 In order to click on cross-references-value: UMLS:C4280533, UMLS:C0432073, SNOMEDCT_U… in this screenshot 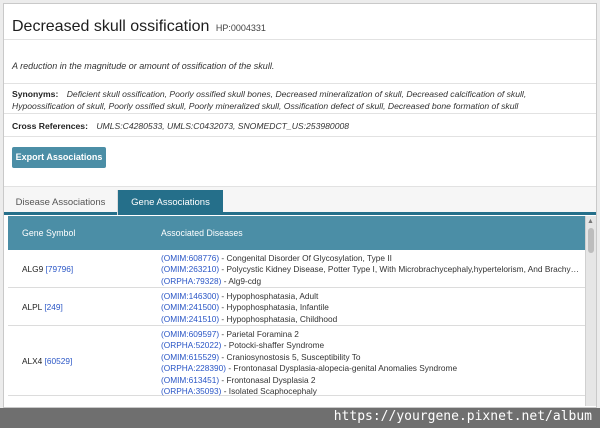, I will do `click(223, 126)`.